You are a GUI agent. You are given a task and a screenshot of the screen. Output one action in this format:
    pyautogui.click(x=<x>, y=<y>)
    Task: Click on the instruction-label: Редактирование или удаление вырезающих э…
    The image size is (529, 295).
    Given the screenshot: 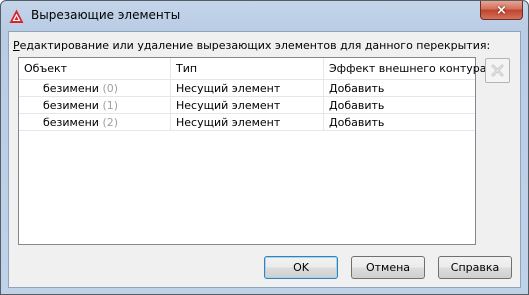 What is the action you would take?
    pyautogui.click(x=251, y=45)
    